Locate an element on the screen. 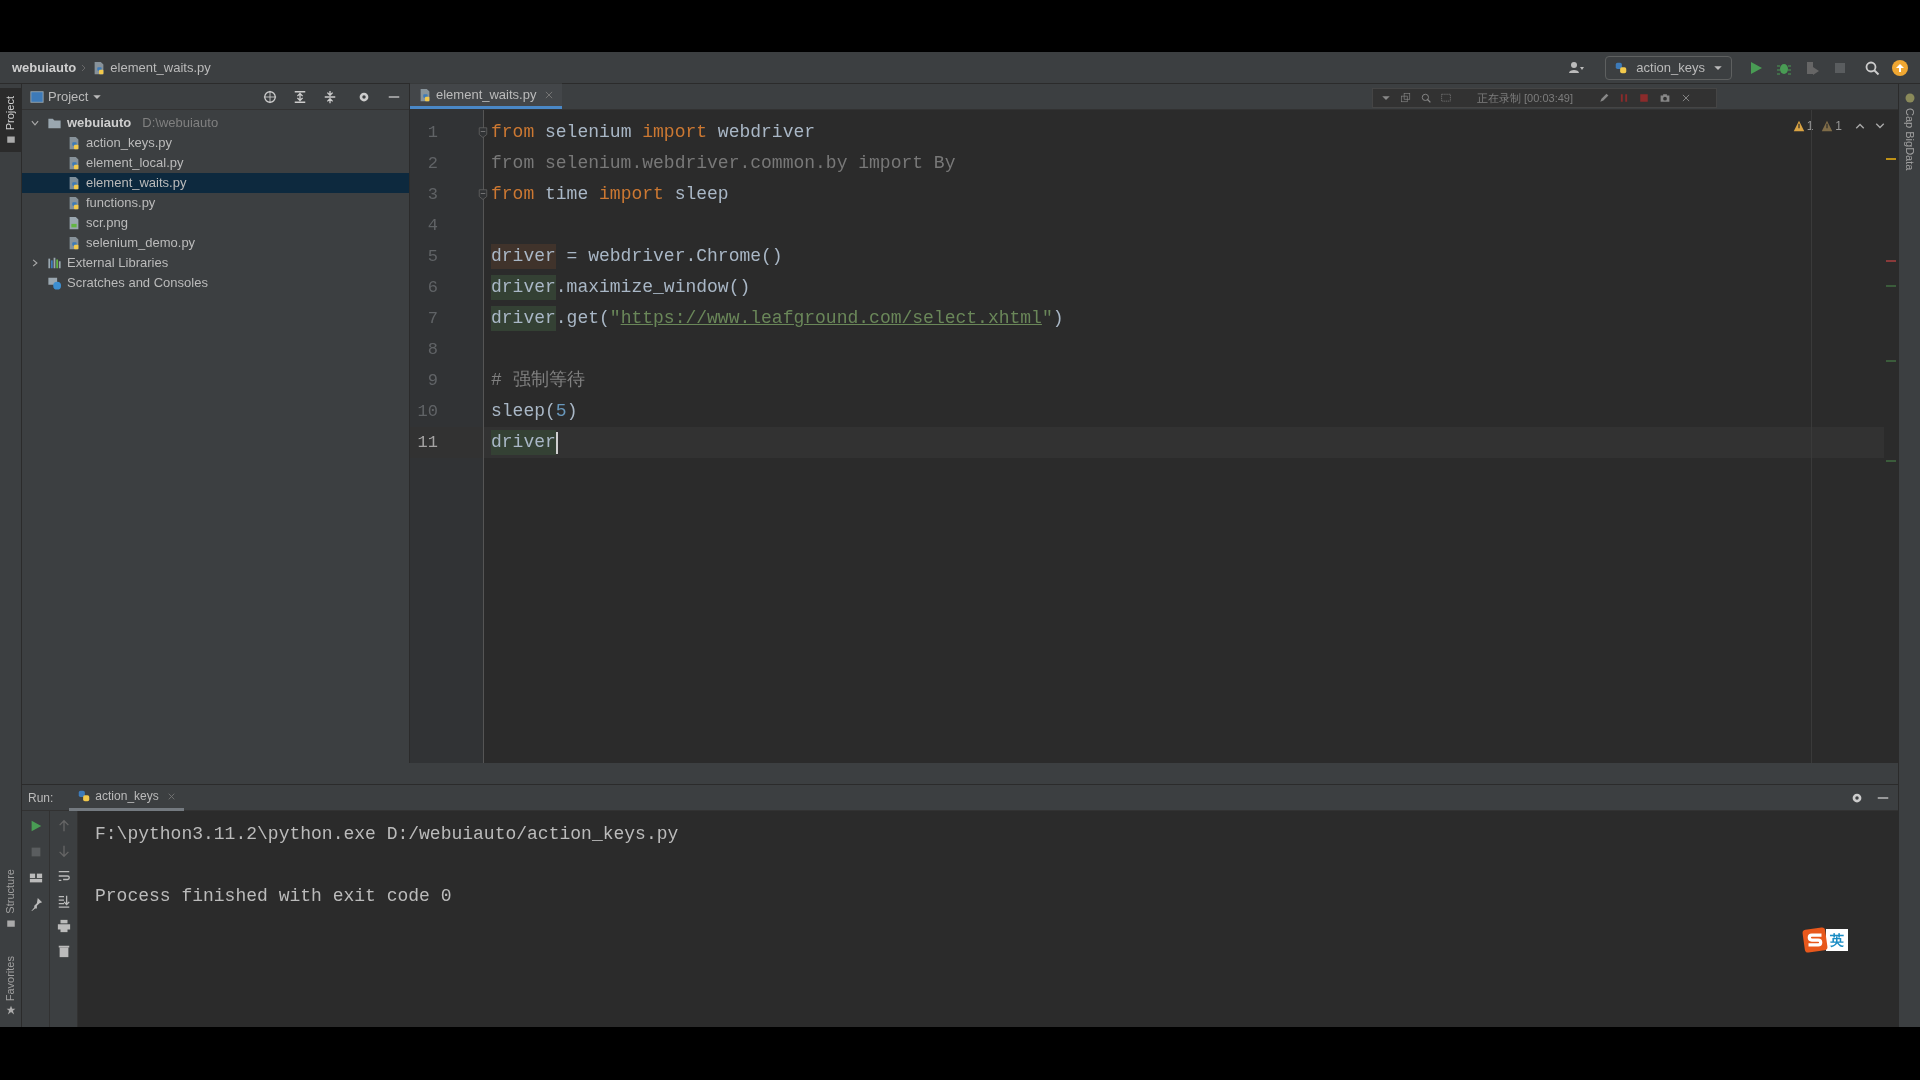 The image size is (1920, 1080). layout-icon is located at coordinates (35, 878).